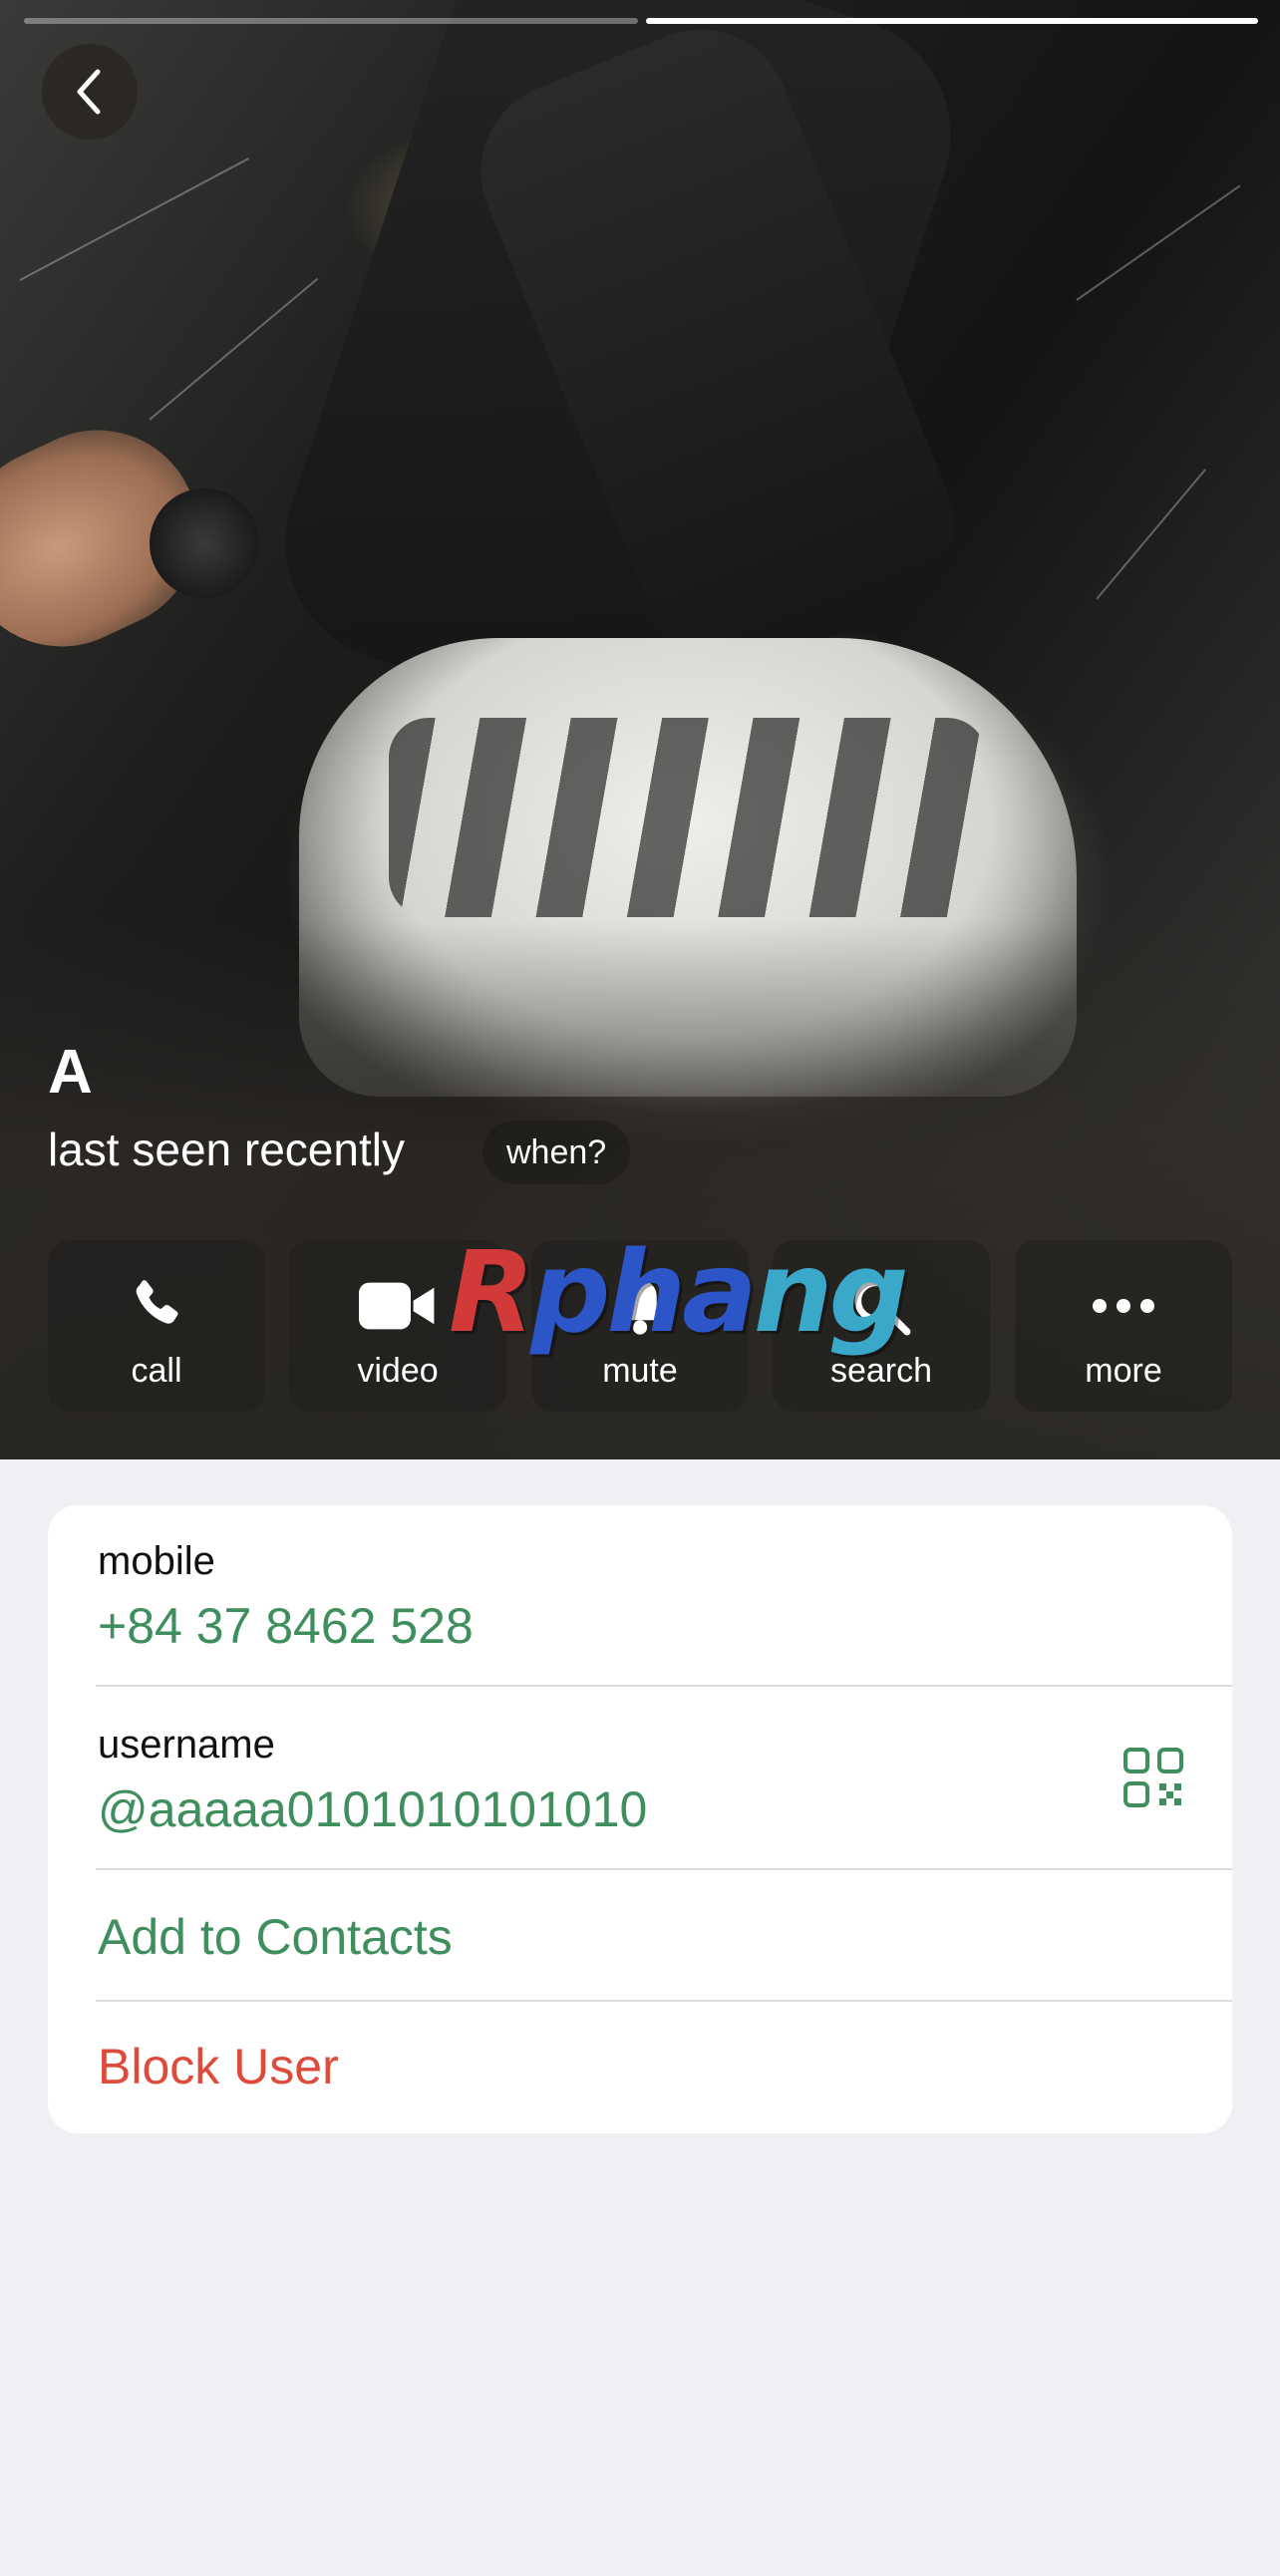  Describe the element at coordinates (276, 1937) in the screenshot. I see `add-to-contacts-button: Add to Contacts` at that location.